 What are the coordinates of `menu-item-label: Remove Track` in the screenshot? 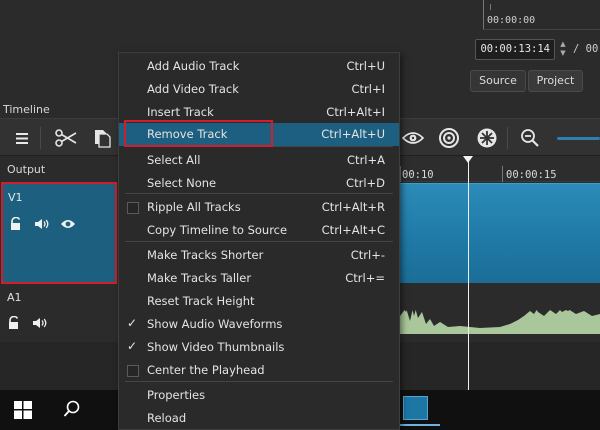 It's located at (187, 134).